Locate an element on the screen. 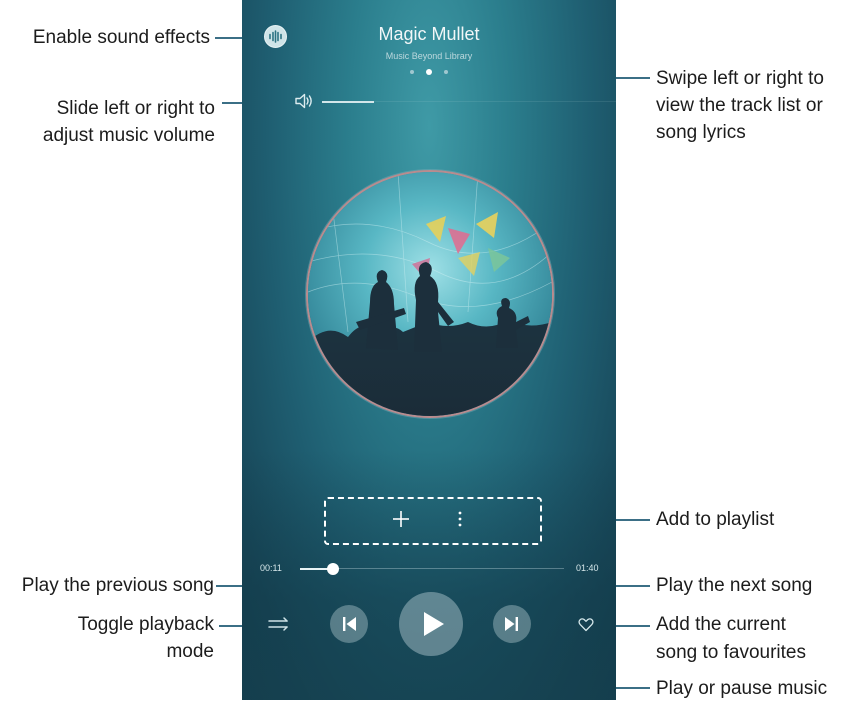  callout-toggle-line1: Toggle playback is located at coordinates (145, 624).